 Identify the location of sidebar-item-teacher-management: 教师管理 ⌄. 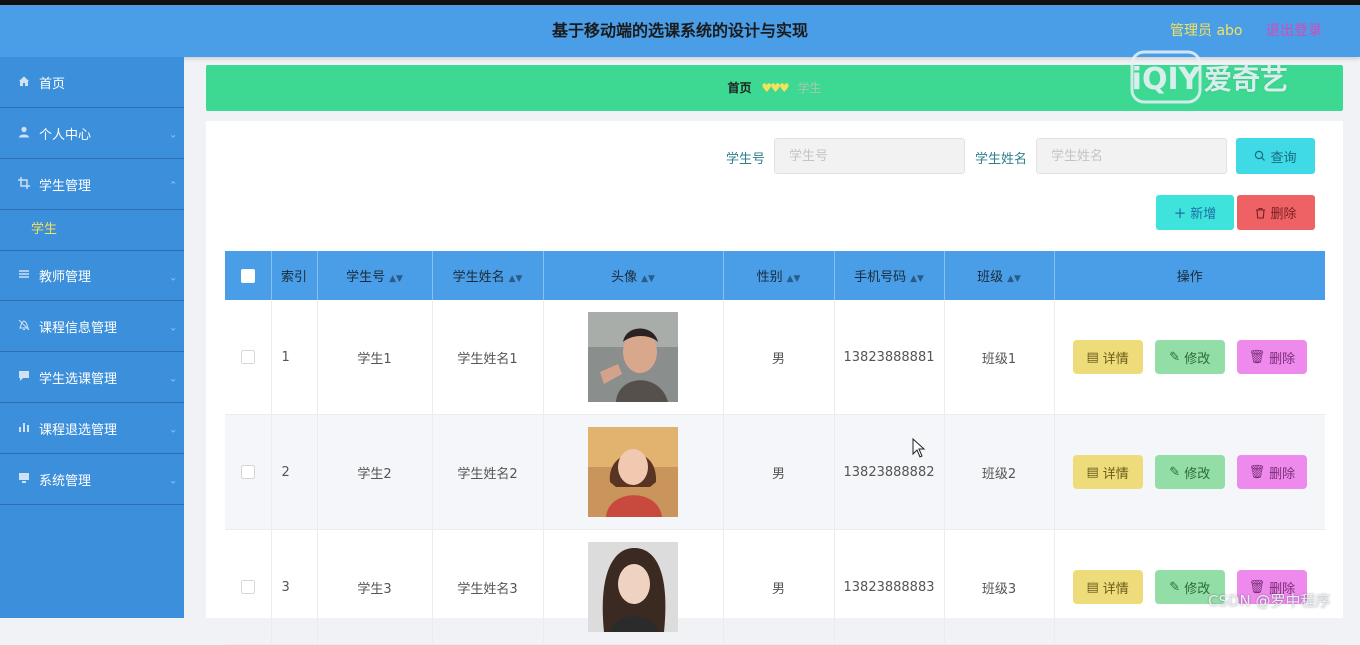
(92, 275).